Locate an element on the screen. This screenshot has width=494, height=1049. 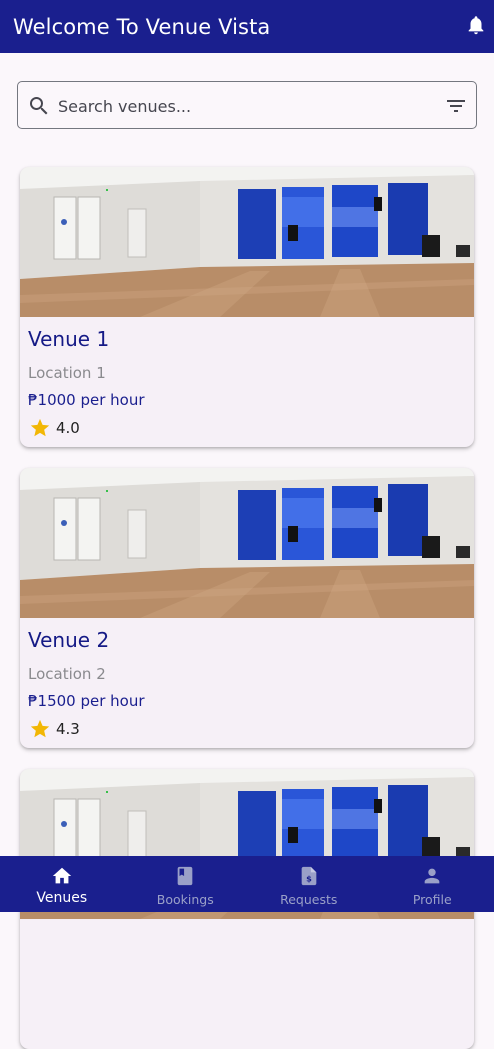
app-bar: Welcome To Venue Vista is located at coordinates (247, 26).